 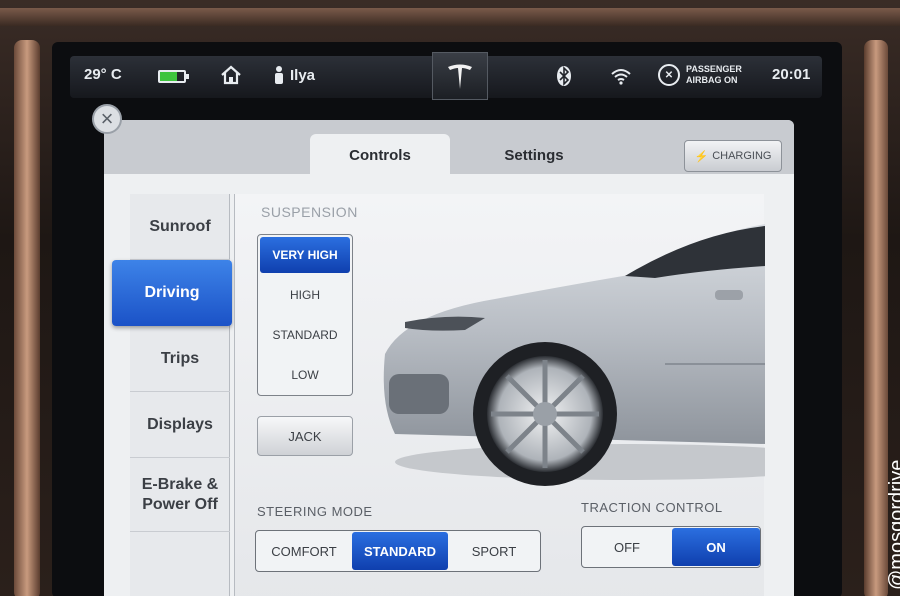 What do you see at coordinates (564, 76) in the screenshot?
I see `bluetooth-icon` at bounding box center [564, 76].